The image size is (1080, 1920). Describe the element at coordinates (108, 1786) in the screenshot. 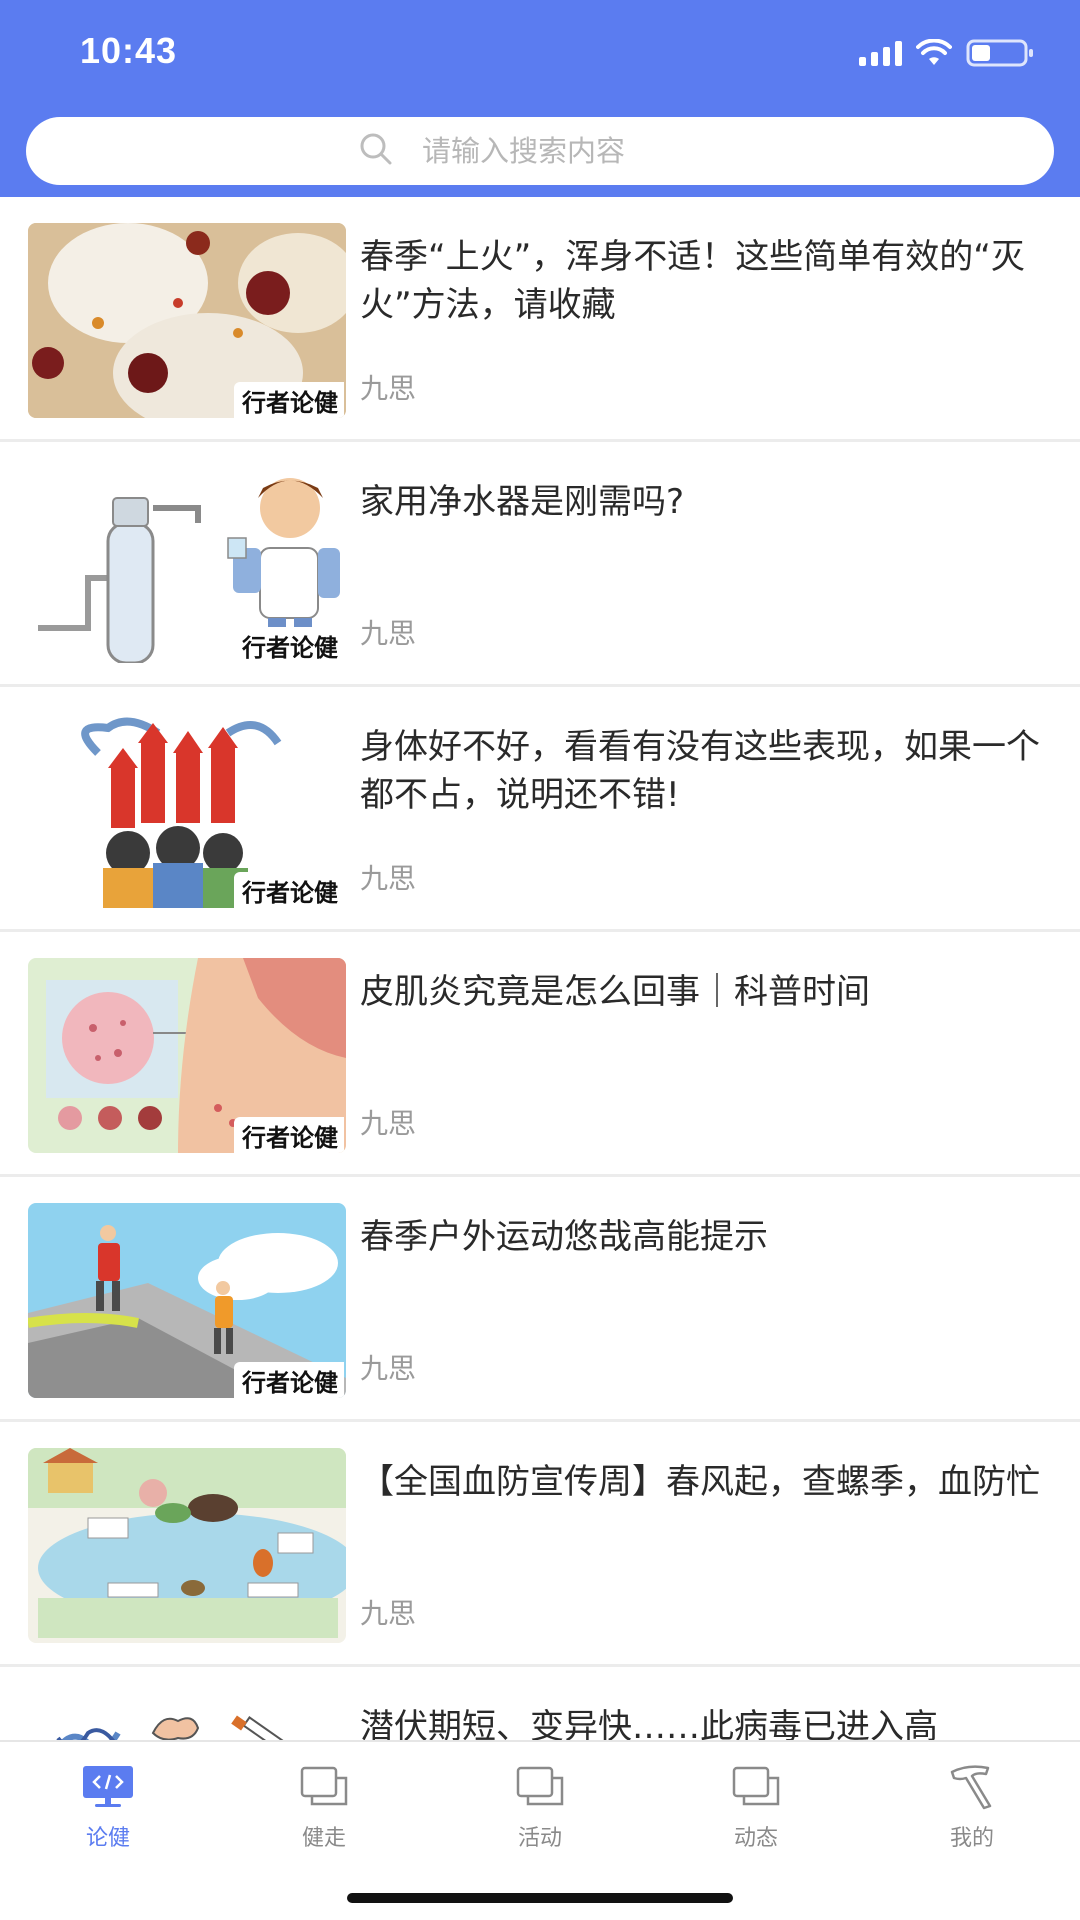

I see `code-monitor-icon` at that location.